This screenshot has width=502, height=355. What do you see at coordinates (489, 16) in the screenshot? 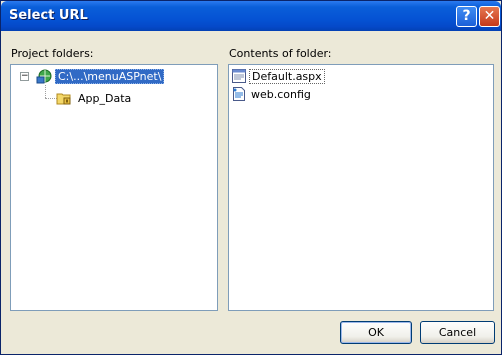
I see `close-button: ✕` at bounding box center [489, 16].